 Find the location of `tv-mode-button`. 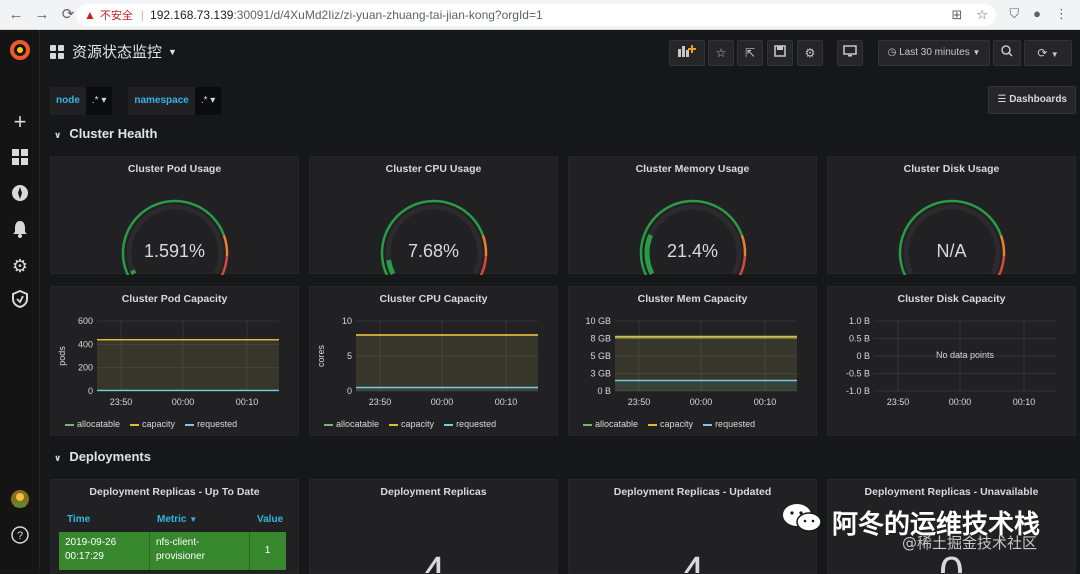

tv-mode-button is located at coordinates (850, 53).